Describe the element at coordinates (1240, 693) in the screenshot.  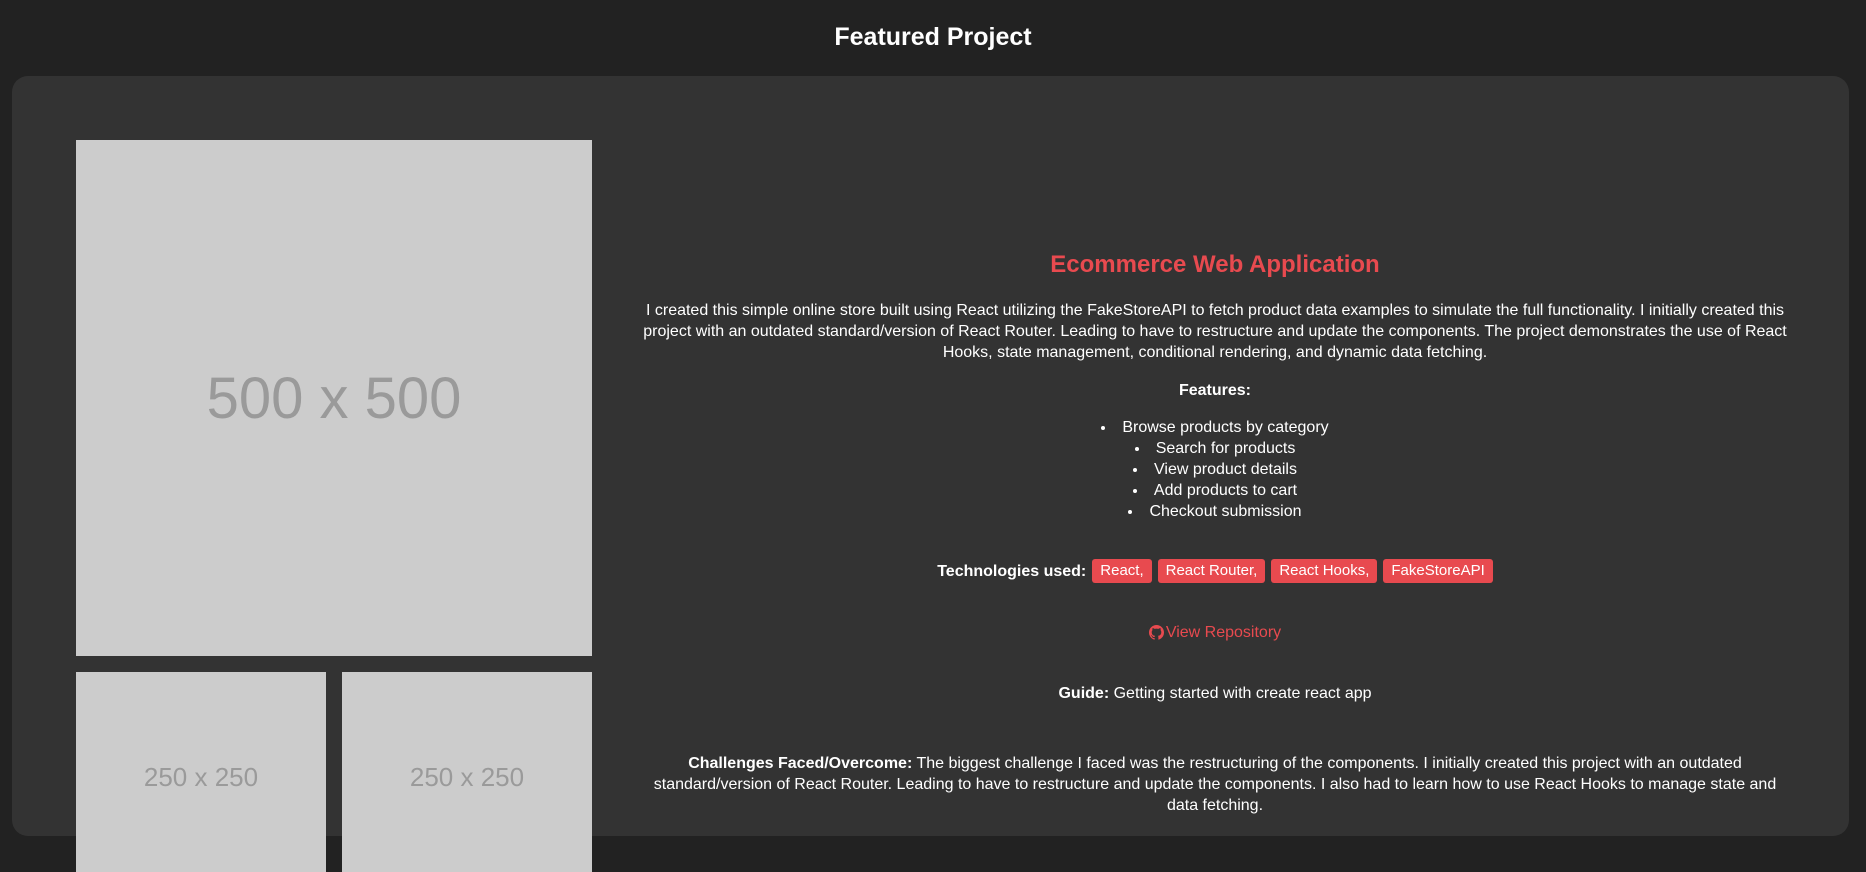
I see `guide-text: Getting started with create react app` at that location.